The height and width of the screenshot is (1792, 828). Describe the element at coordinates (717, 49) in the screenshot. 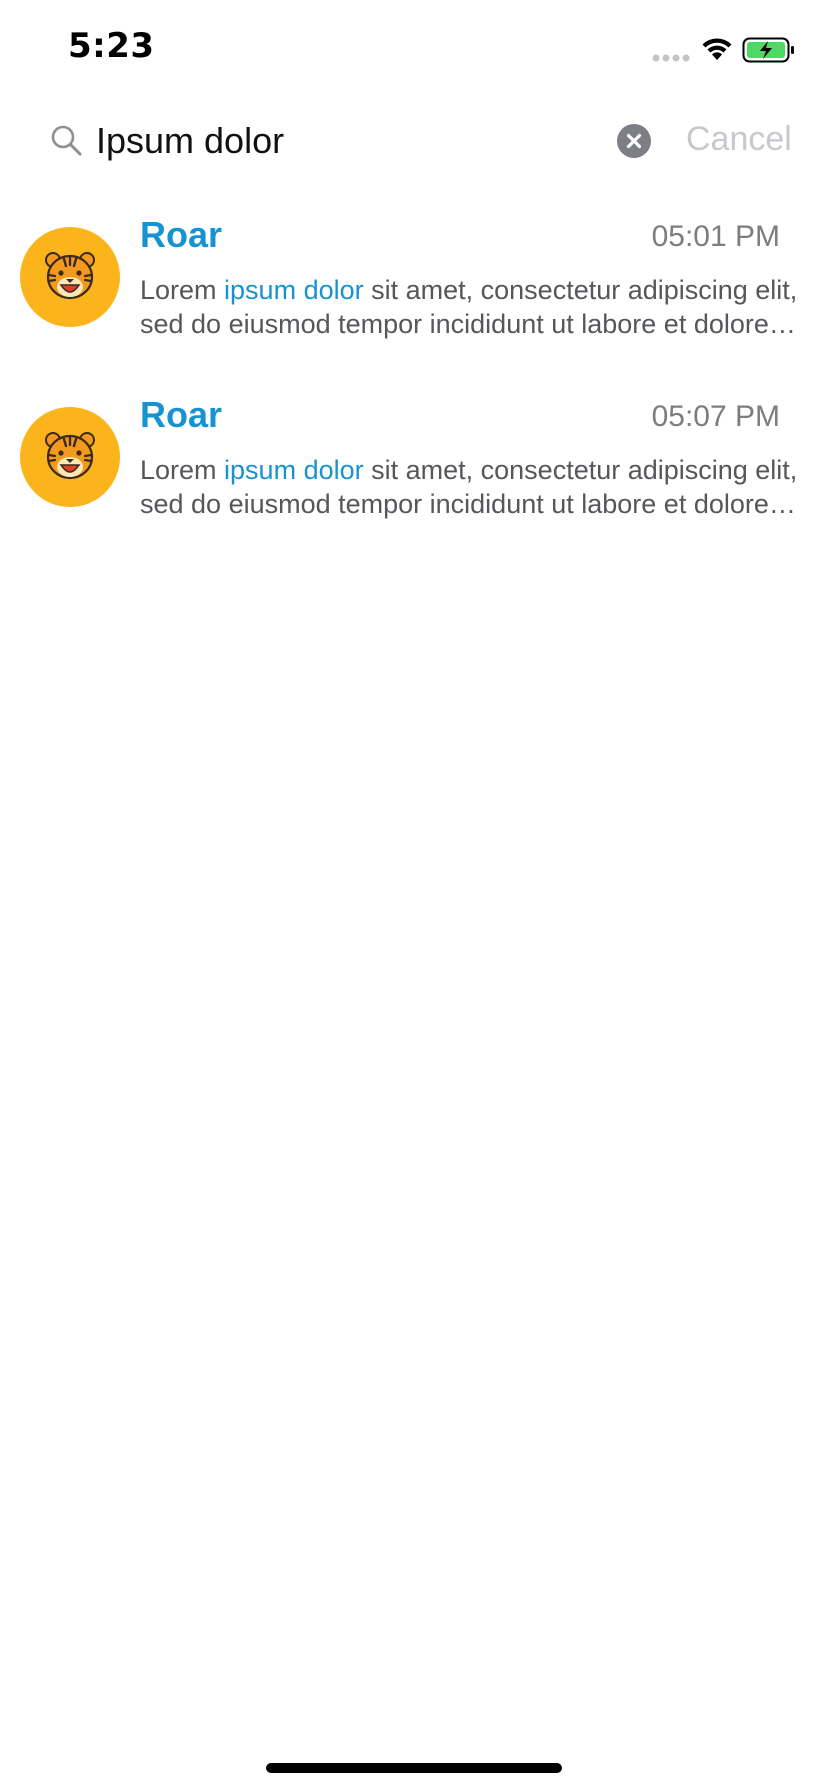

I see `wifi-icon` at that location.